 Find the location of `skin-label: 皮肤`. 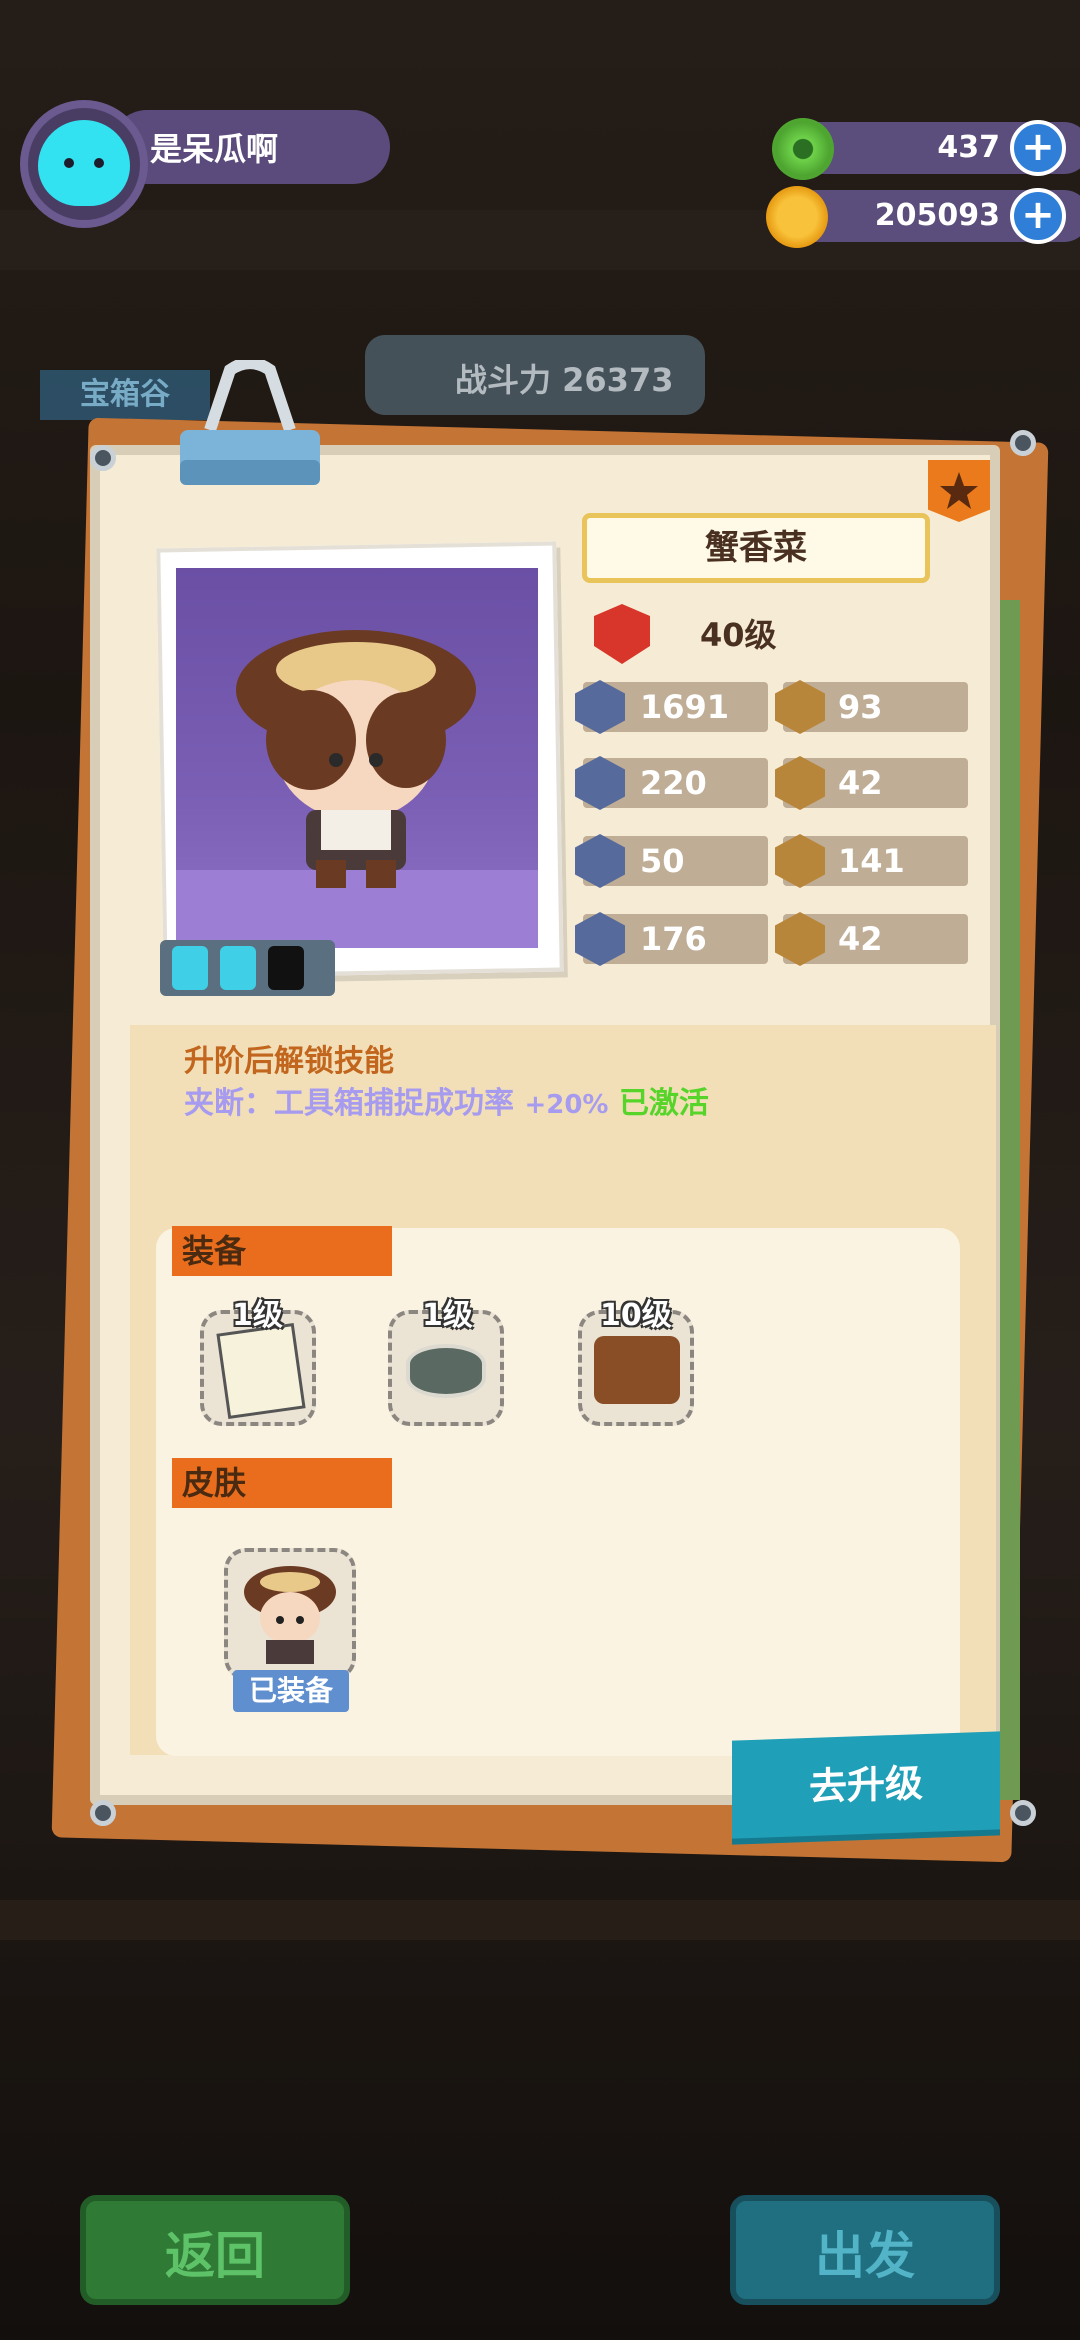

skin-label: 皮肤 is located at coordinates (282, 1483).